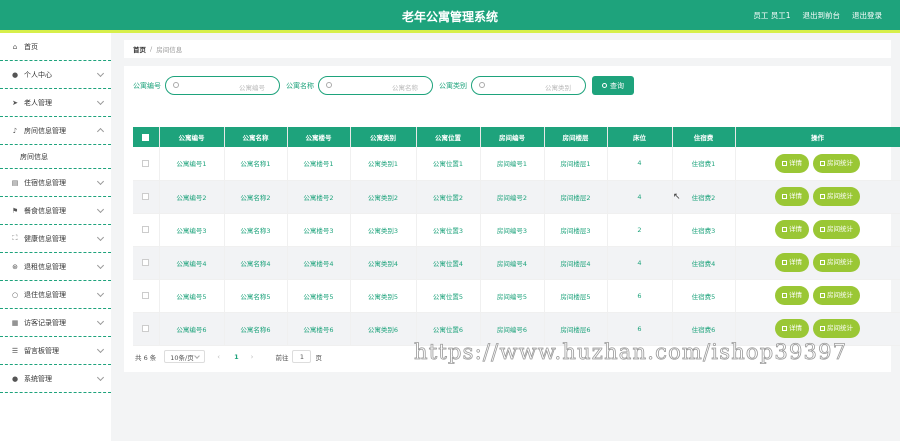  I want to click on sidebar-subitem-room-info: 房间信息, so click(55, 157).